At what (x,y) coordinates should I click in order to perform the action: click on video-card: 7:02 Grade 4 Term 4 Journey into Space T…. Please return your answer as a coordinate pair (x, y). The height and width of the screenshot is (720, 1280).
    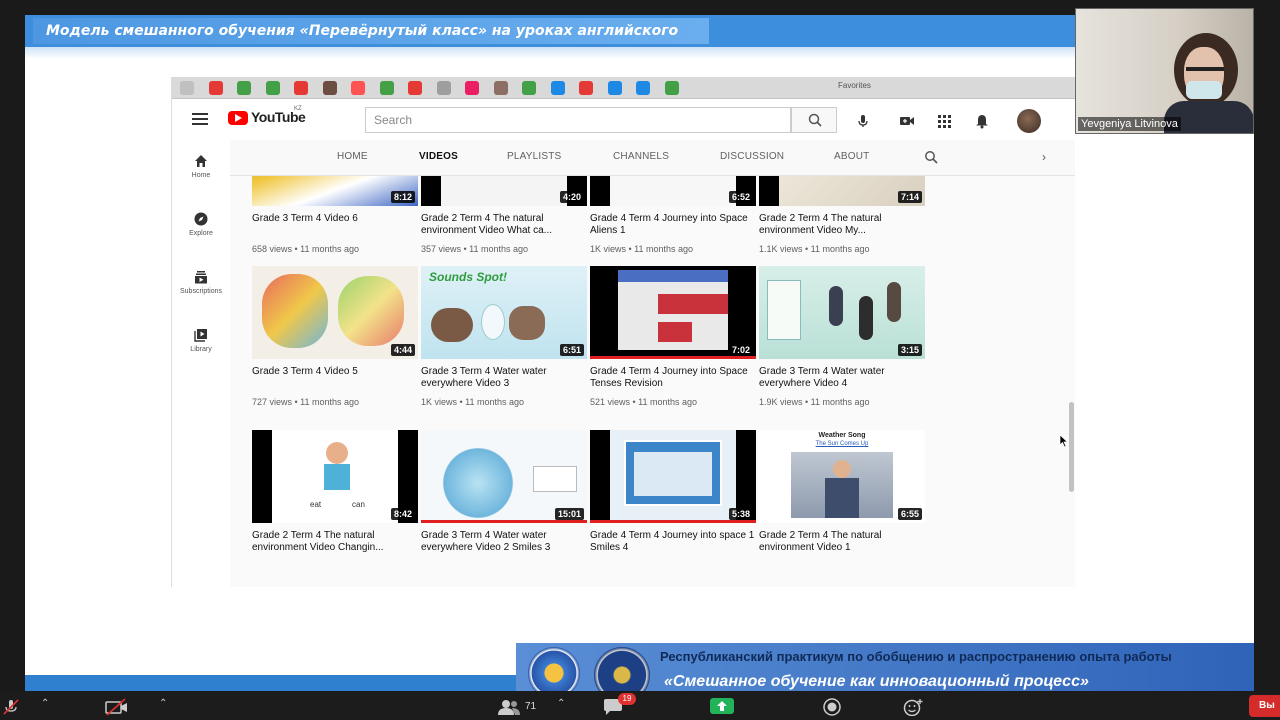
    Looking at the image, I should click on (673, 336).